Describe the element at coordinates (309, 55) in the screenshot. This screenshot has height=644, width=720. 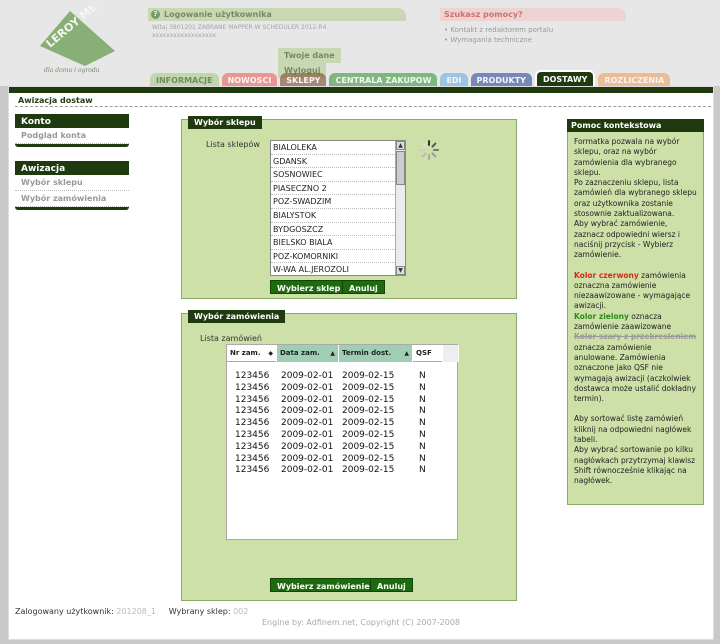
I see `your-data-button: Twoje dane` at that location.